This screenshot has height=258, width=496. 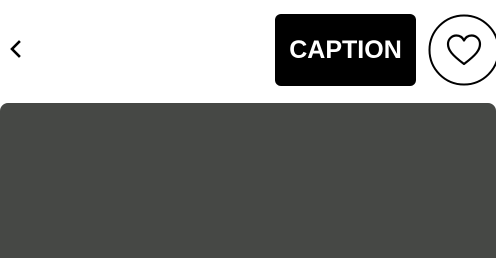 I want to click on like-button, so click(x=462, y=50).